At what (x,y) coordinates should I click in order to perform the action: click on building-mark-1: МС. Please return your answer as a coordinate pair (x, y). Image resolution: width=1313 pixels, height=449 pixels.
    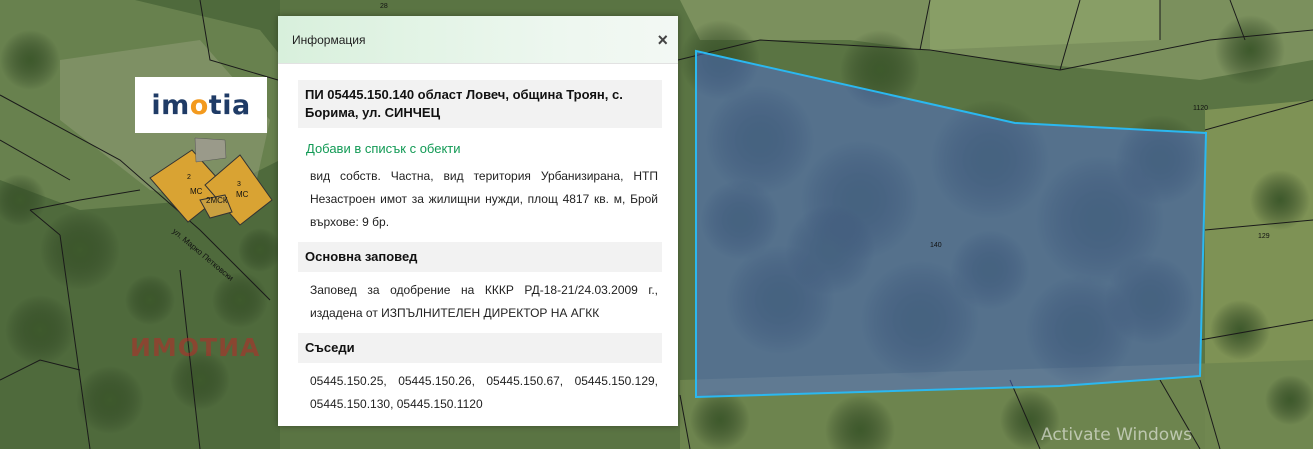
    Looking at the image, I should click on (196, 191).